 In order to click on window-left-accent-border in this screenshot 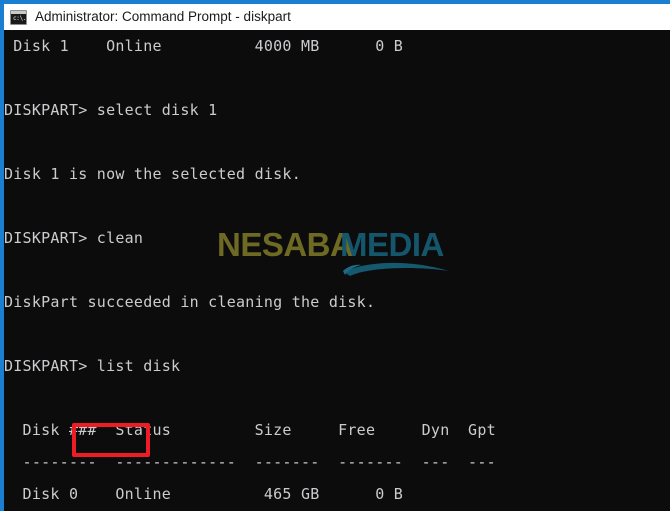, I will do `click(2, 255)`.